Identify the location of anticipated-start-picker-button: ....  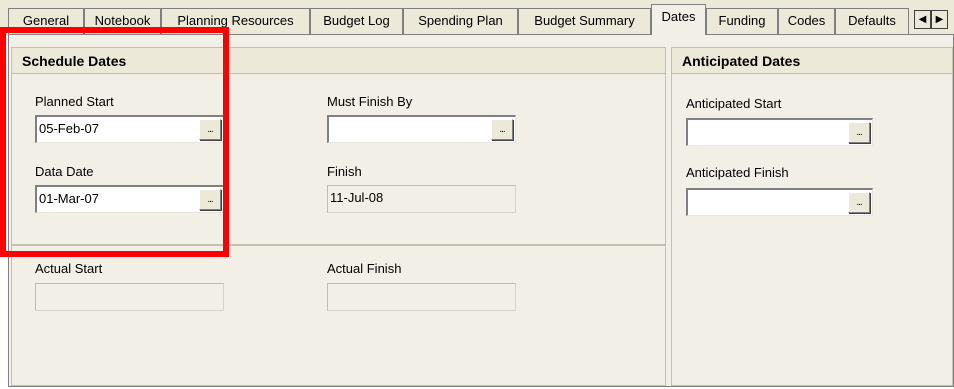
(859, 132).